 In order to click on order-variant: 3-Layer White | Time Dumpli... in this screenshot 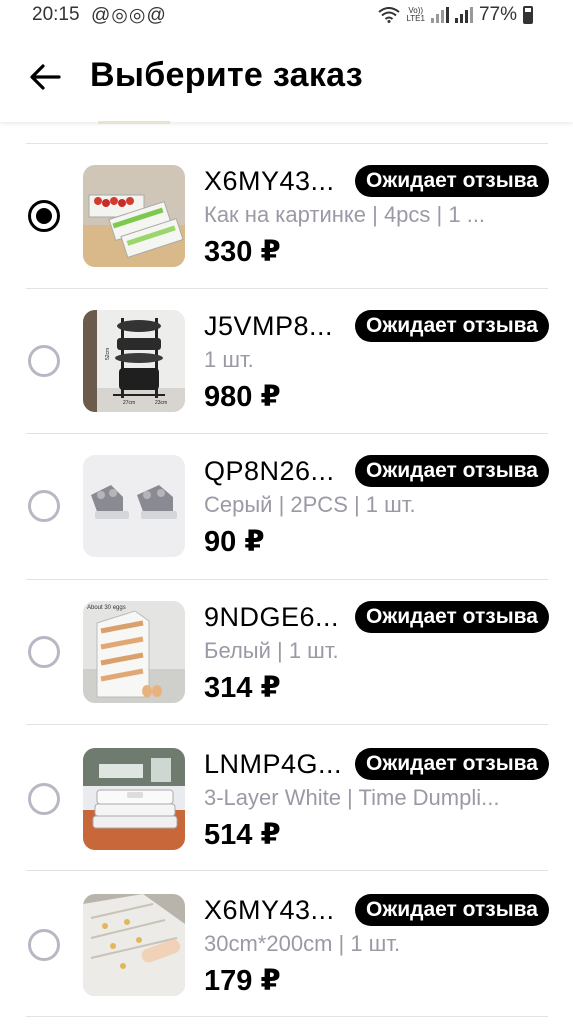, I will do `click(352, 797)`.